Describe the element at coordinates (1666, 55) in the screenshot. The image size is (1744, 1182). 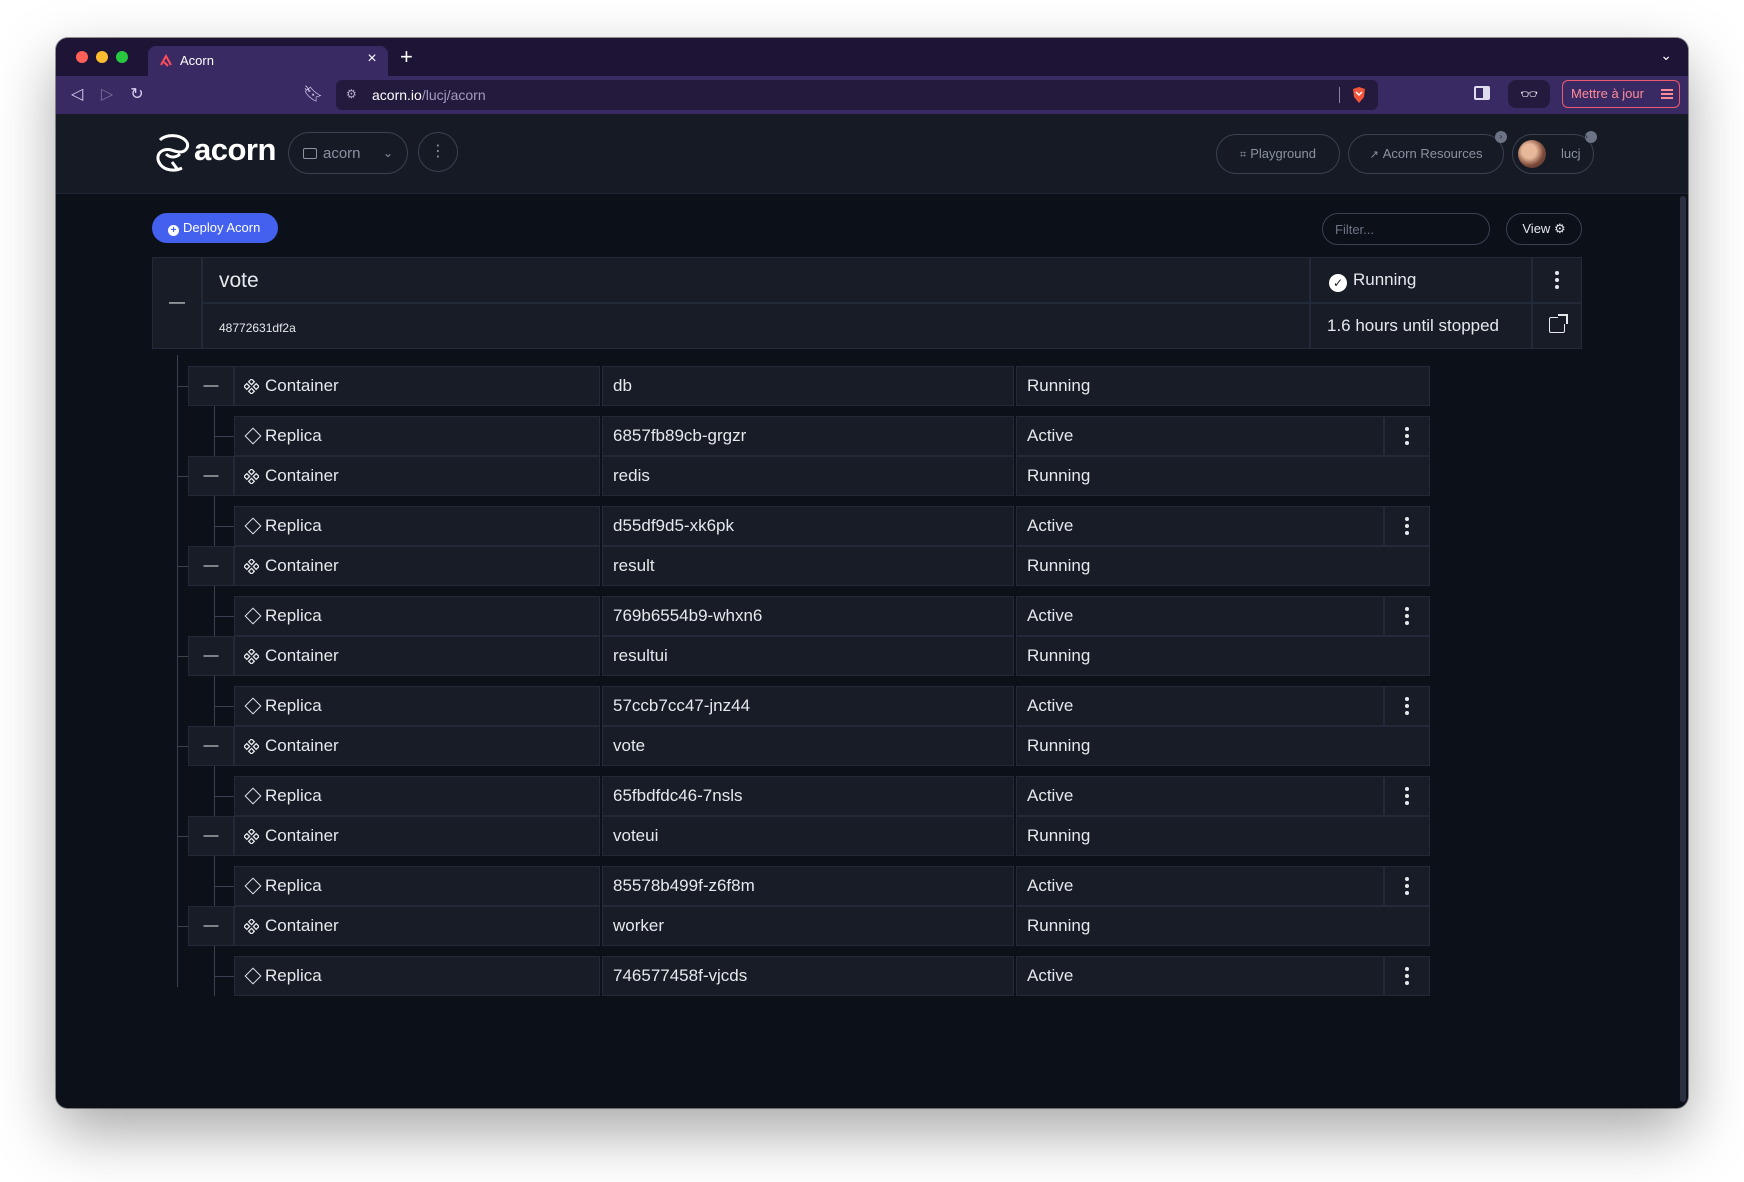
I see `chevron-down-icon: ⌄` at that location.